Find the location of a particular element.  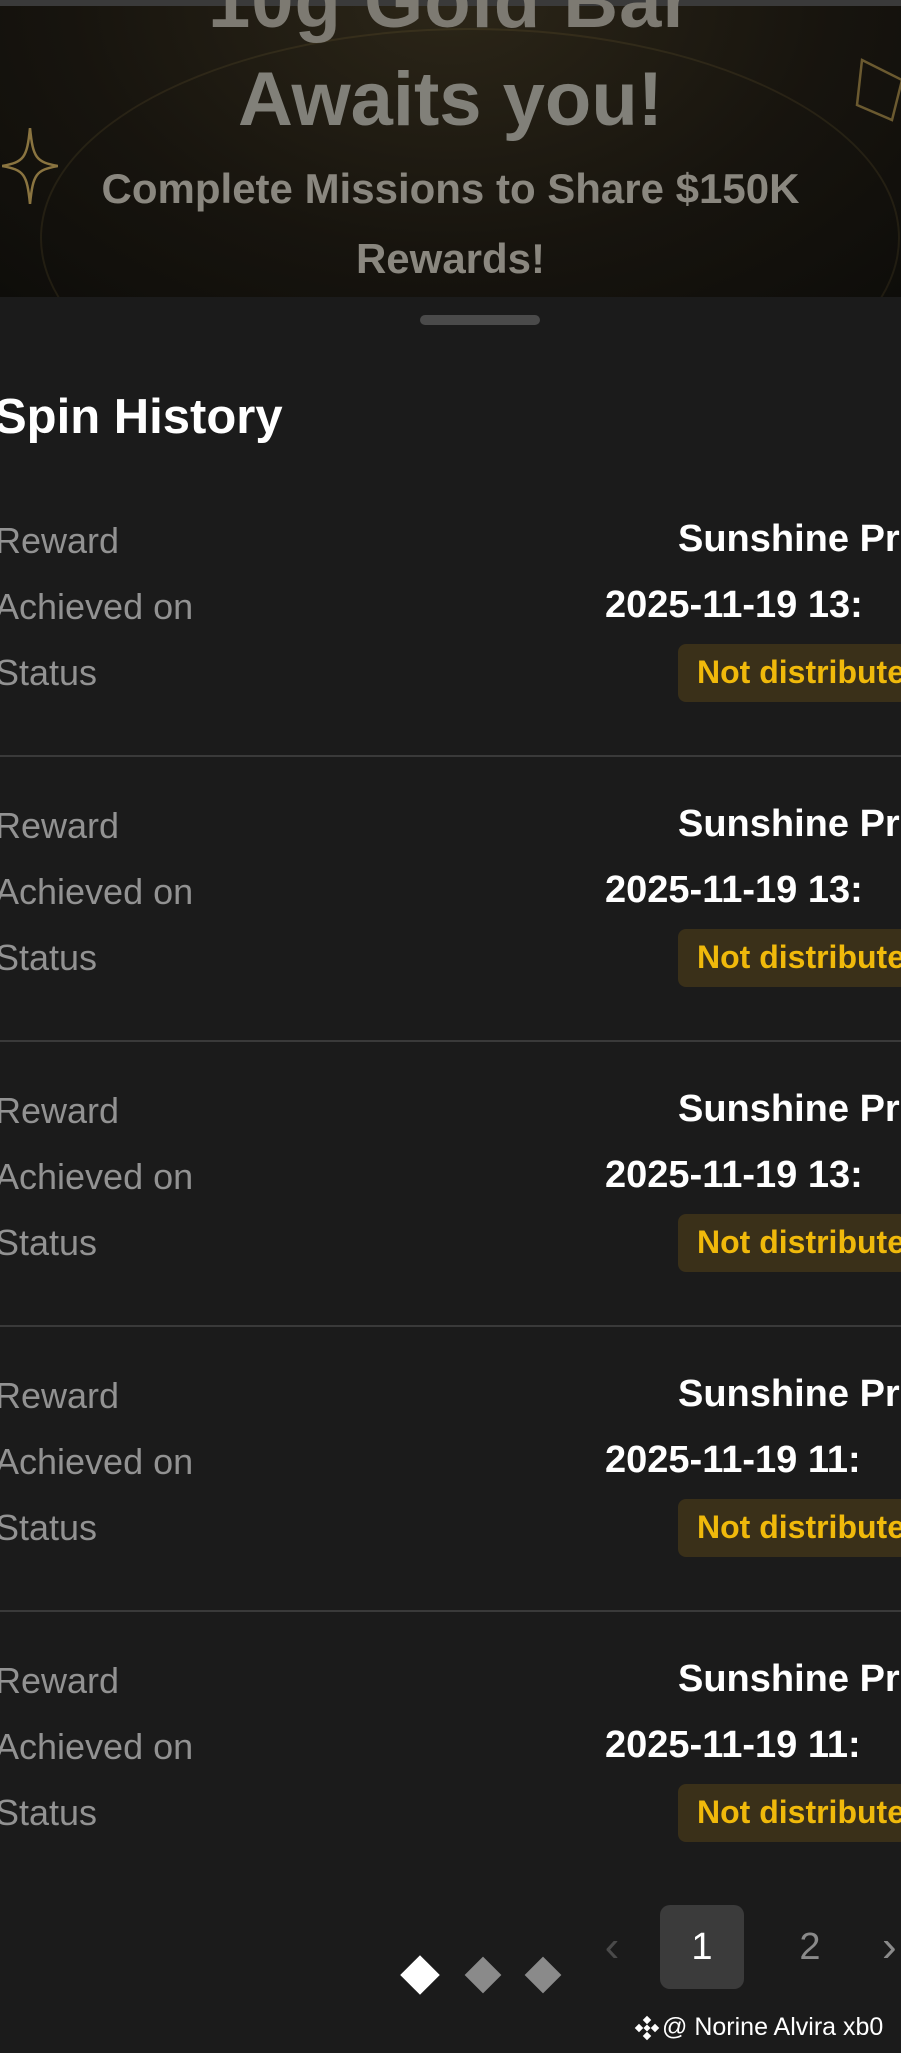

banner-subtitle-cont: Rewards! is located at coordinates (450, 258).